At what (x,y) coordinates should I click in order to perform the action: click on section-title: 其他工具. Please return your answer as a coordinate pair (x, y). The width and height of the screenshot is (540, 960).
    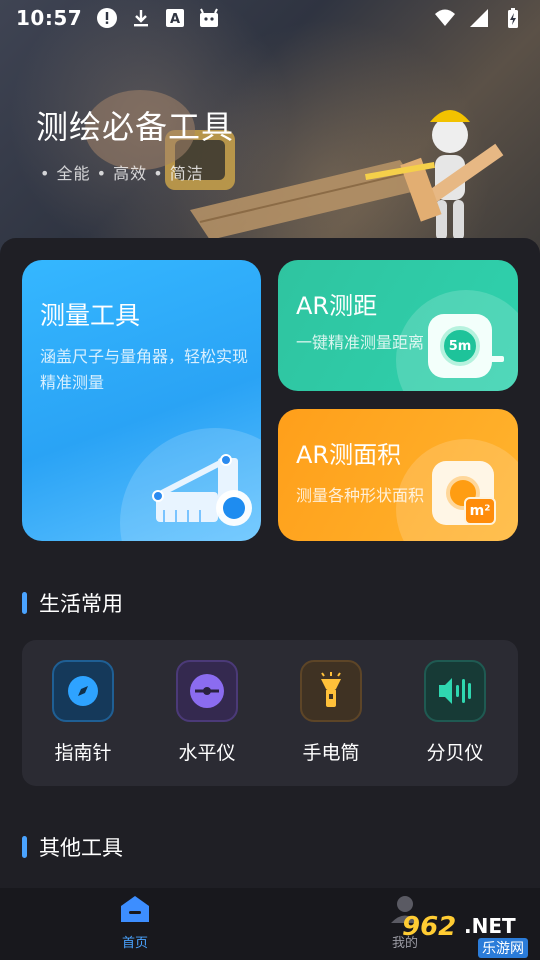
    Looking at the image, I should click on (81, 848).